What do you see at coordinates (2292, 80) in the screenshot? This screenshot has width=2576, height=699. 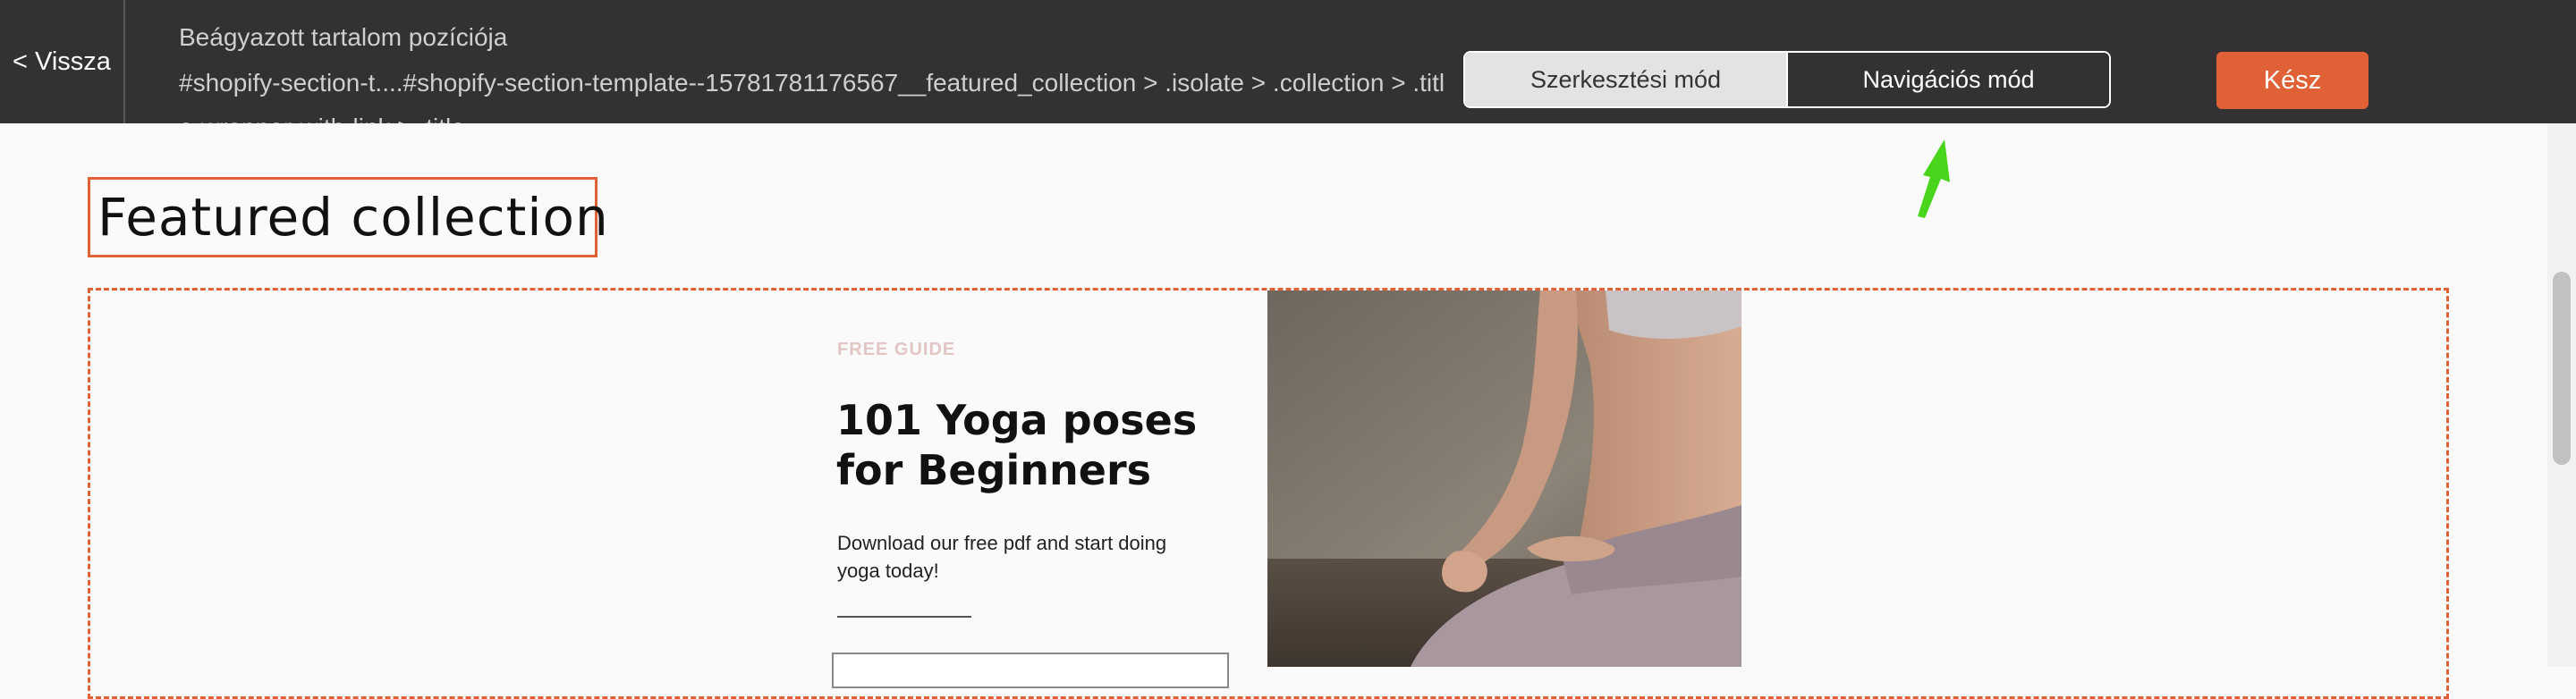 I see `done-button: Kész` at bounding box center [2292, 80].